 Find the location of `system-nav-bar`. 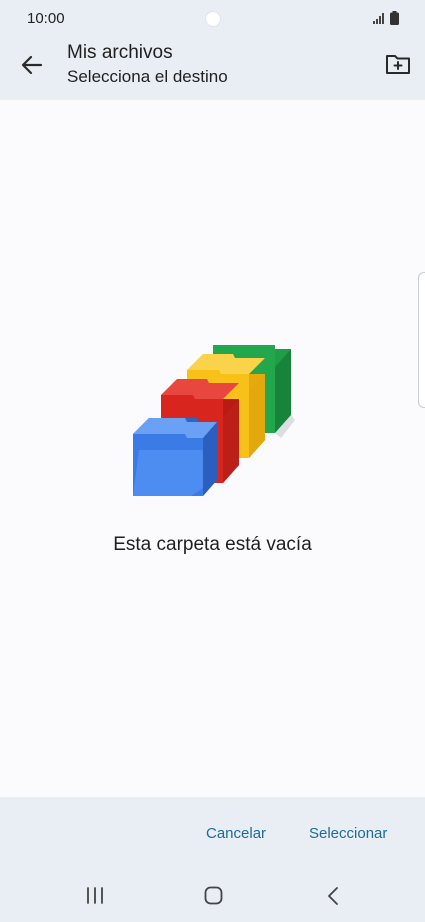

system-nav-bar is located at coordinates (212, 896).